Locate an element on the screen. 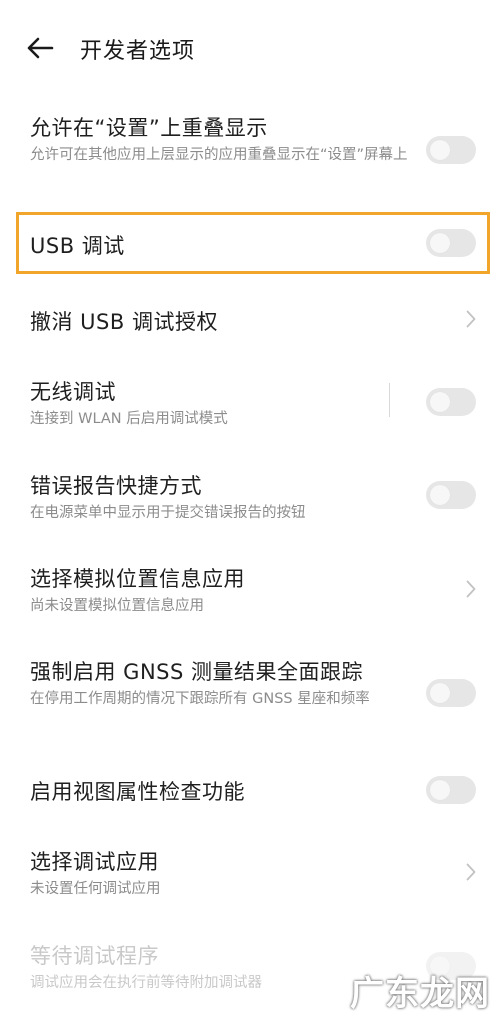 The image size is (500, 1021). setting-row-view-attribute-inspection: 启用视图属性检查功能 is located at coordinates (250, 791).